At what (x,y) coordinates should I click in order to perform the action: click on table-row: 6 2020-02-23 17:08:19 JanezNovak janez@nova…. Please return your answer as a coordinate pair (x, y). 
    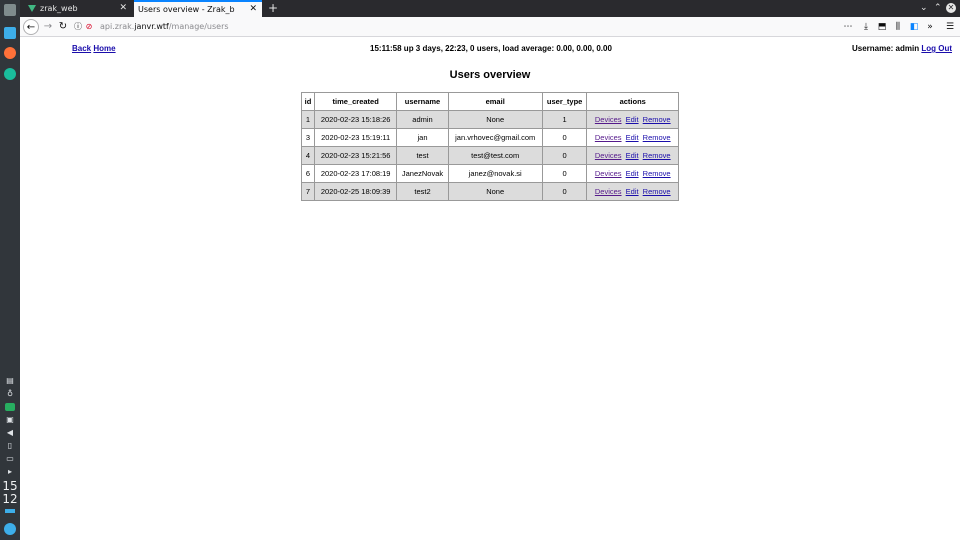
    Looking at the image, I should click on (490, 173).